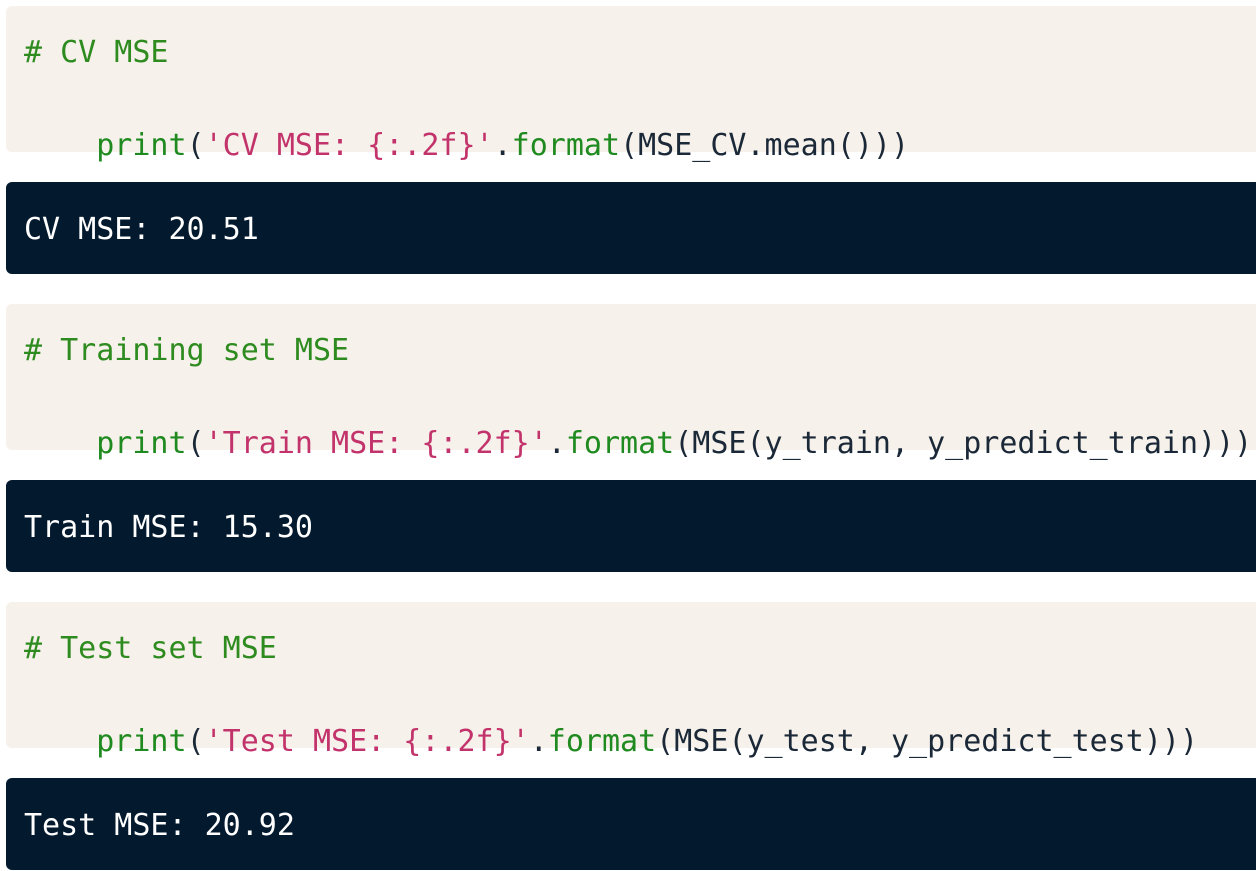 This screenshot has height=871, width=1256. I want to click on code-comment: # CV MSE, so click(96, 52).